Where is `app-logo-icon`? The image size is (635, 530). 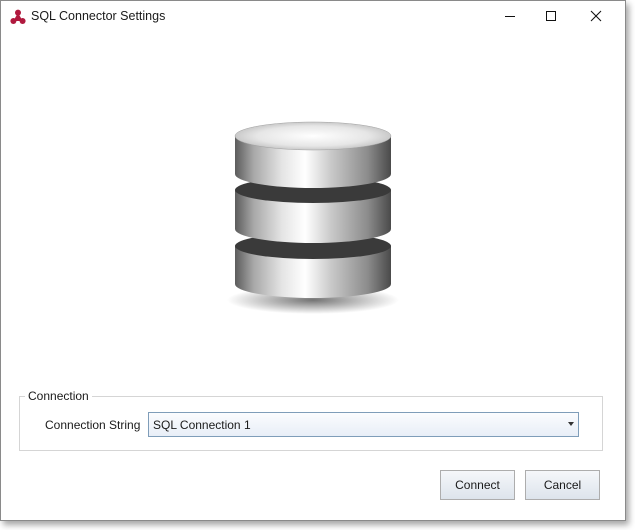 app-logo-icon is located at coordinates (18, 16).